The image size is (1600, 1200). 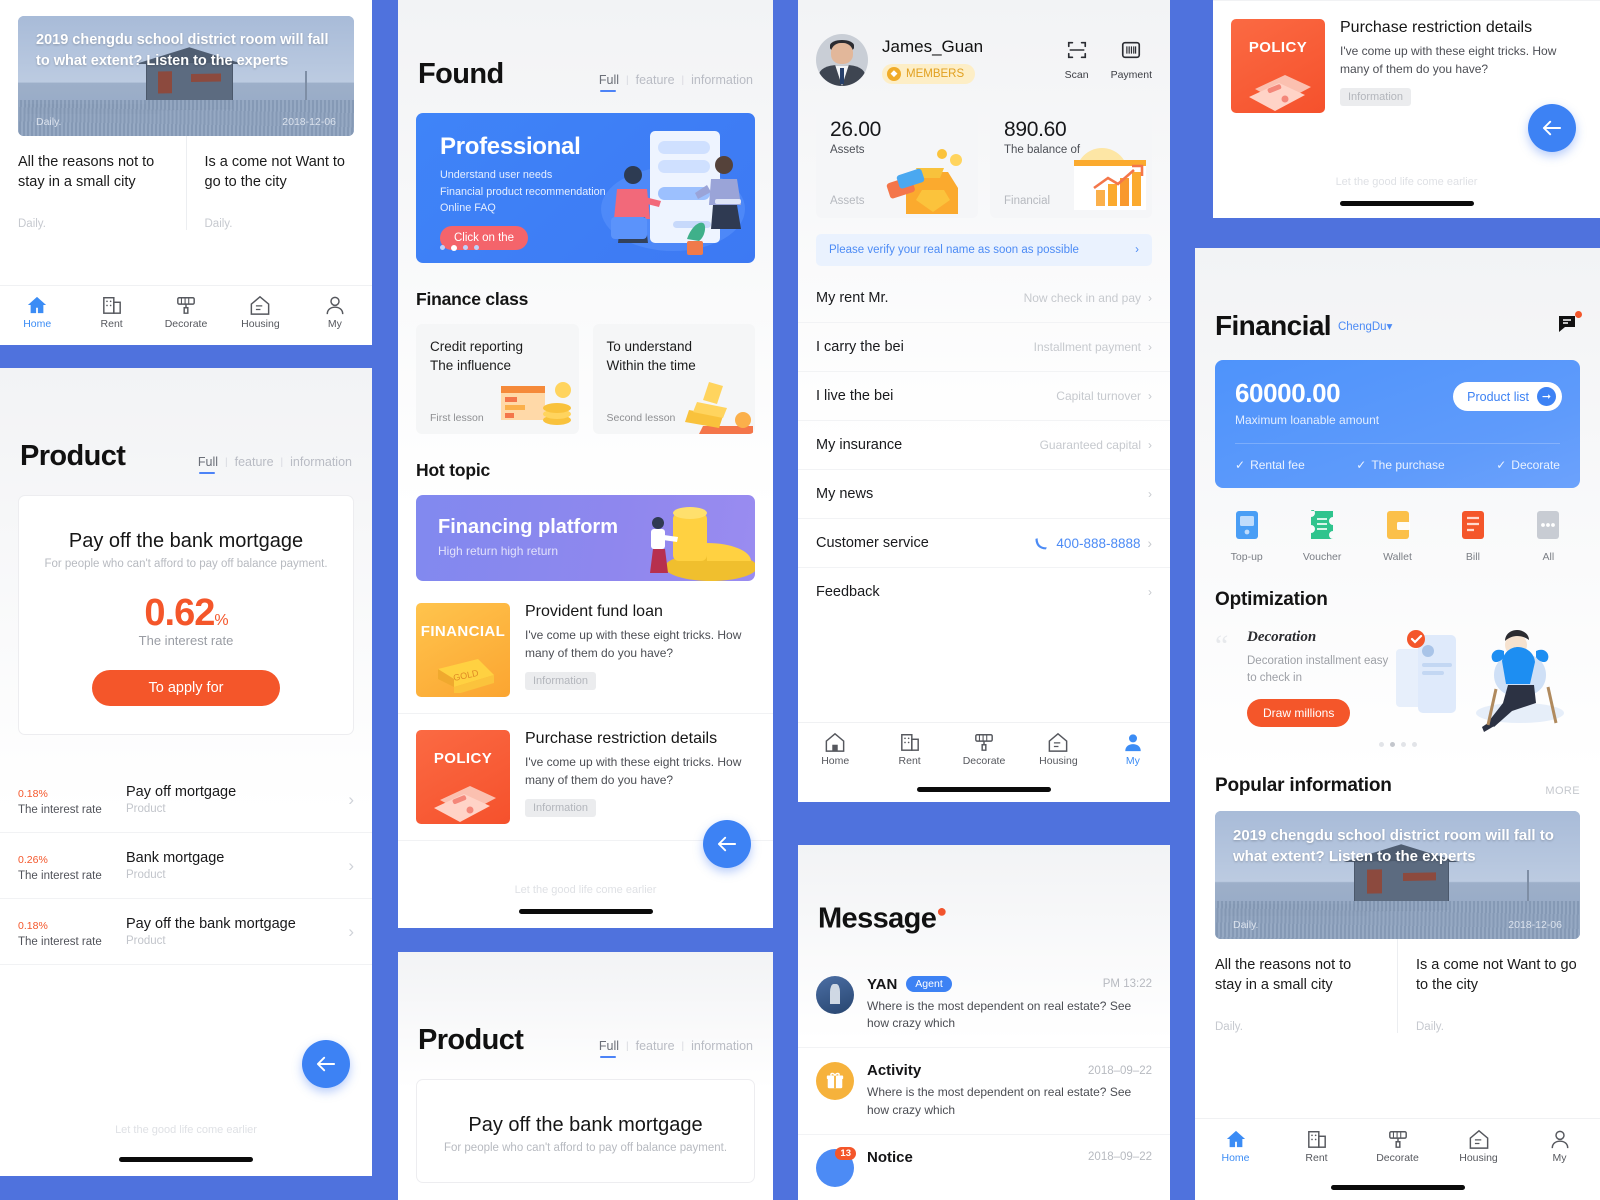 I want to click on menu-item-my-news: My news ›, so click(x=984, y=494).